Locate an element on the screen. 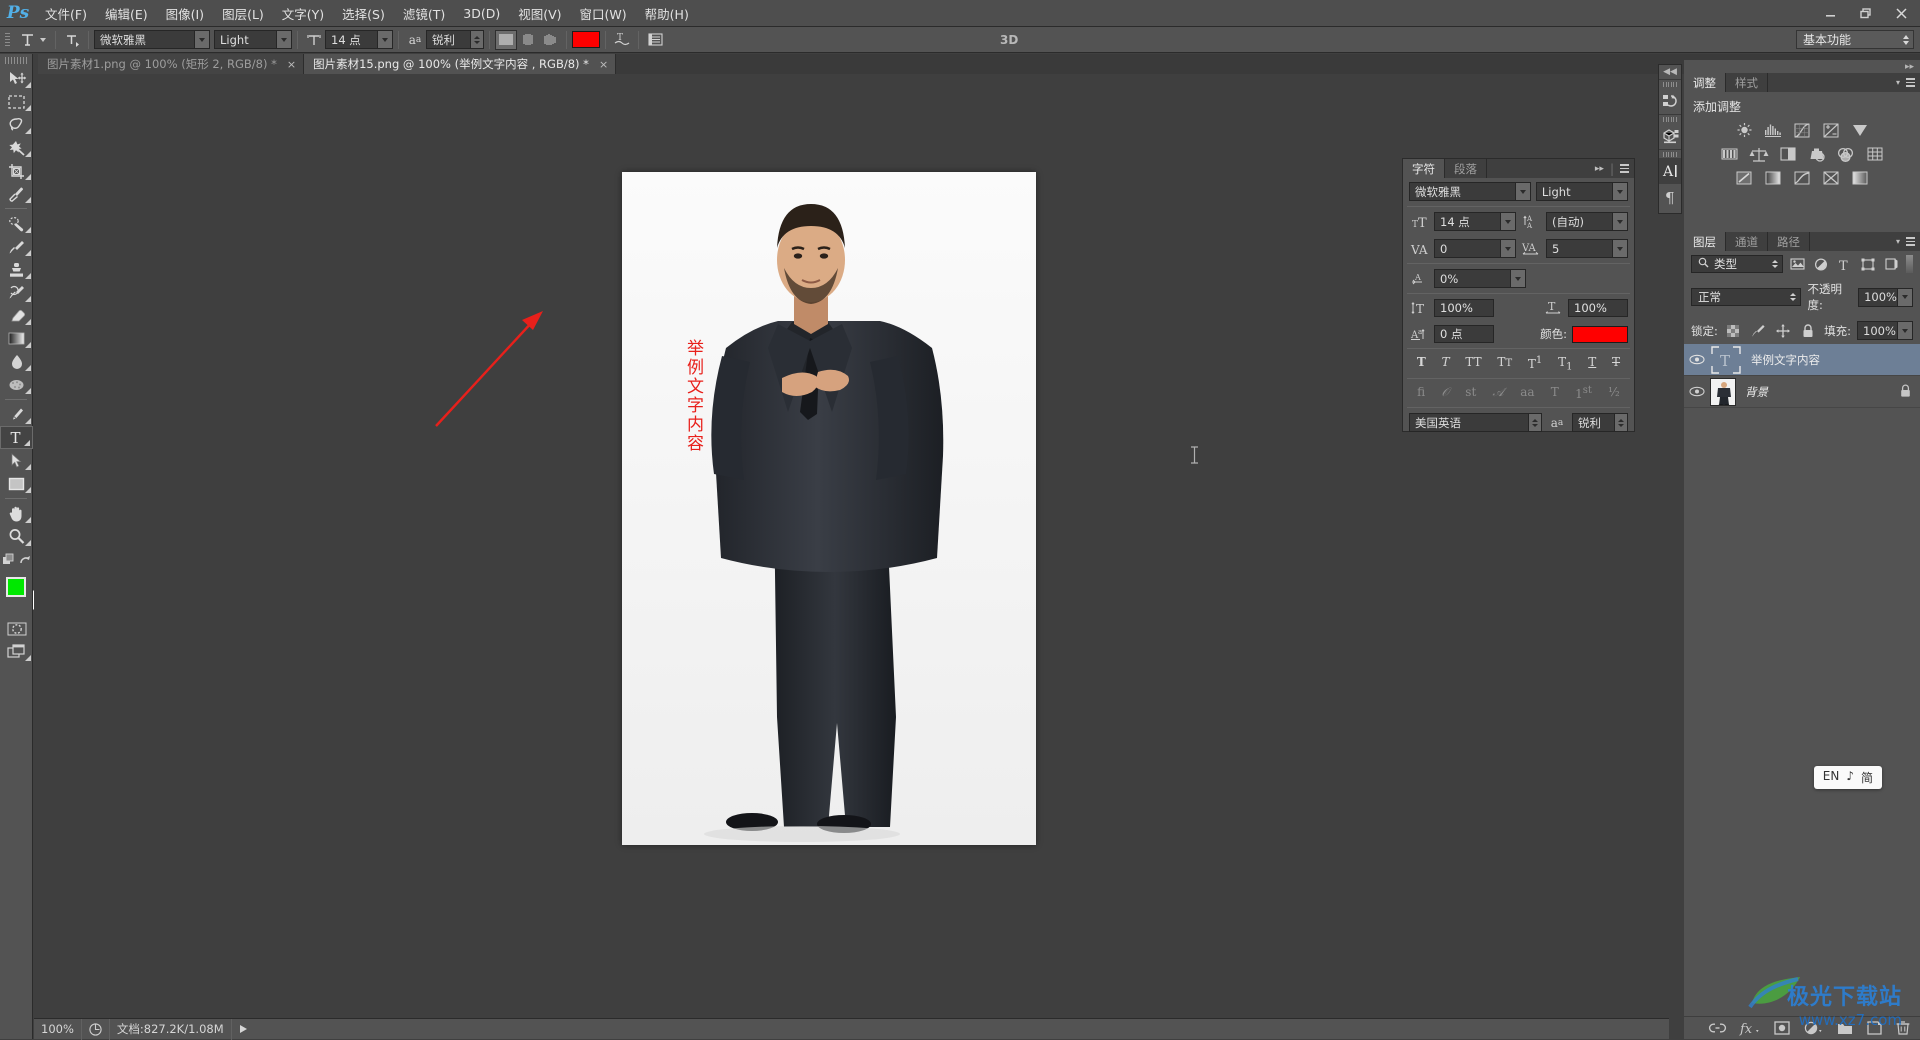 This screenshot has width=1920, height=1040. move-tool is located at coordinates (16, 78).